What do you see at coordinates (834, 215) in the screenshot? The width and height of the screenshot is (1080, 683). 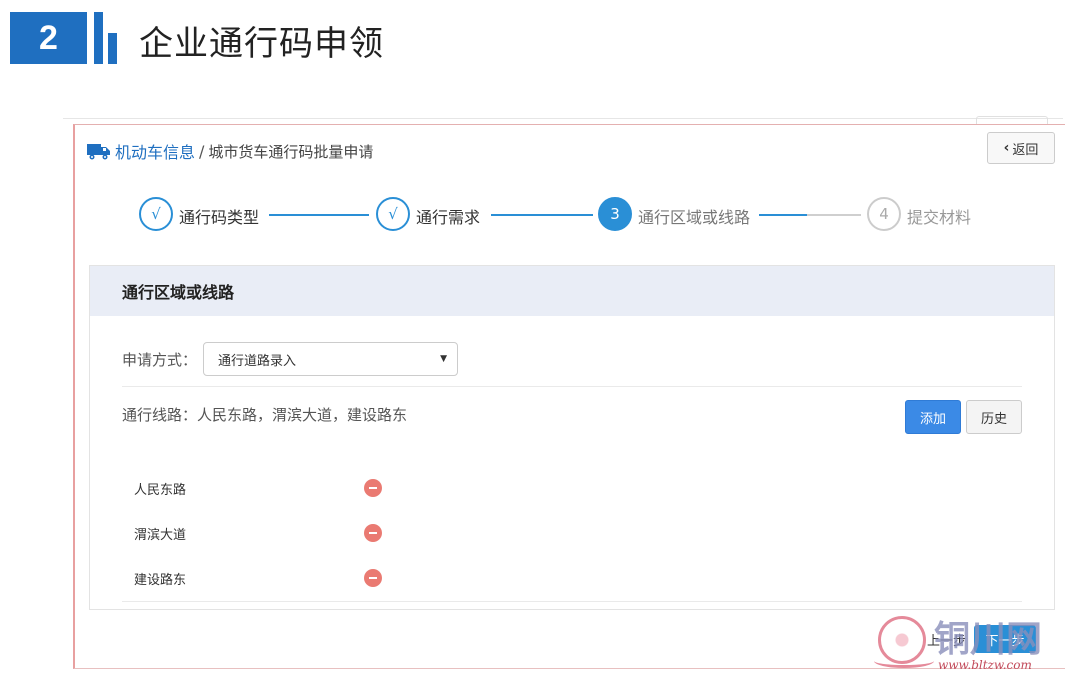 I see `step-connector-3b` at bounding box center [834, 215].